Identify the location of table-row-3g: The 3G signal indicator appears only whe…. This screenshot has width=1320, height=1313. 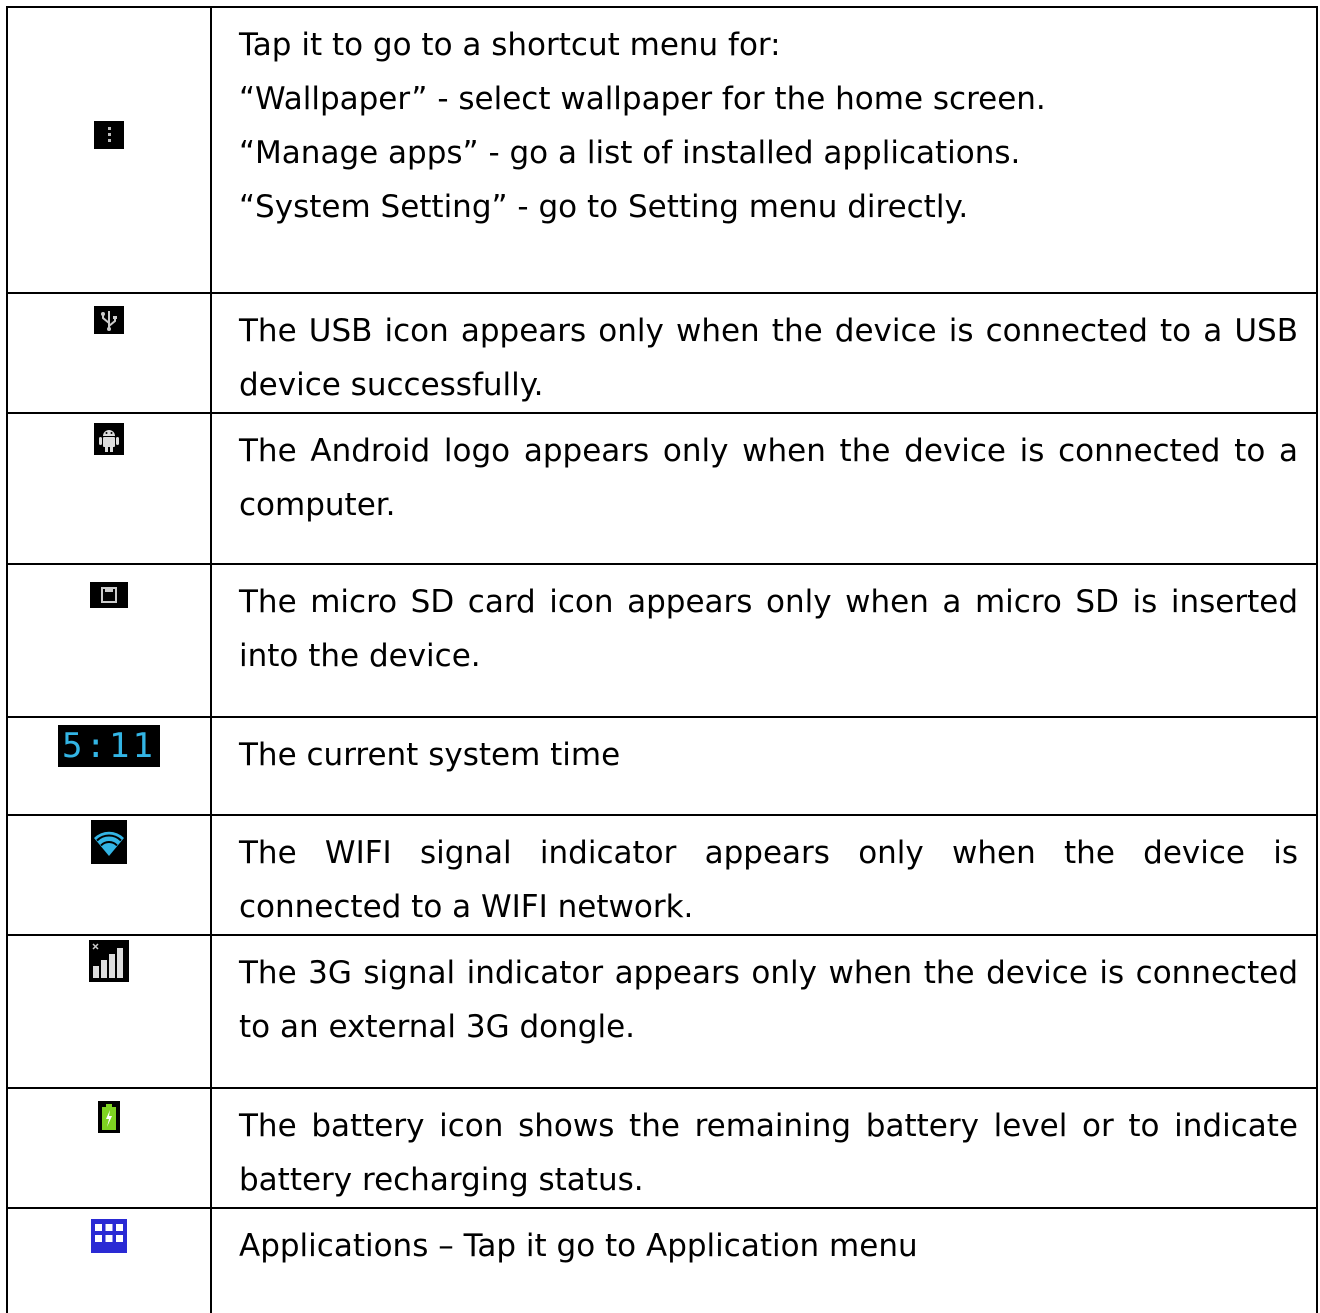
(662, 1011).